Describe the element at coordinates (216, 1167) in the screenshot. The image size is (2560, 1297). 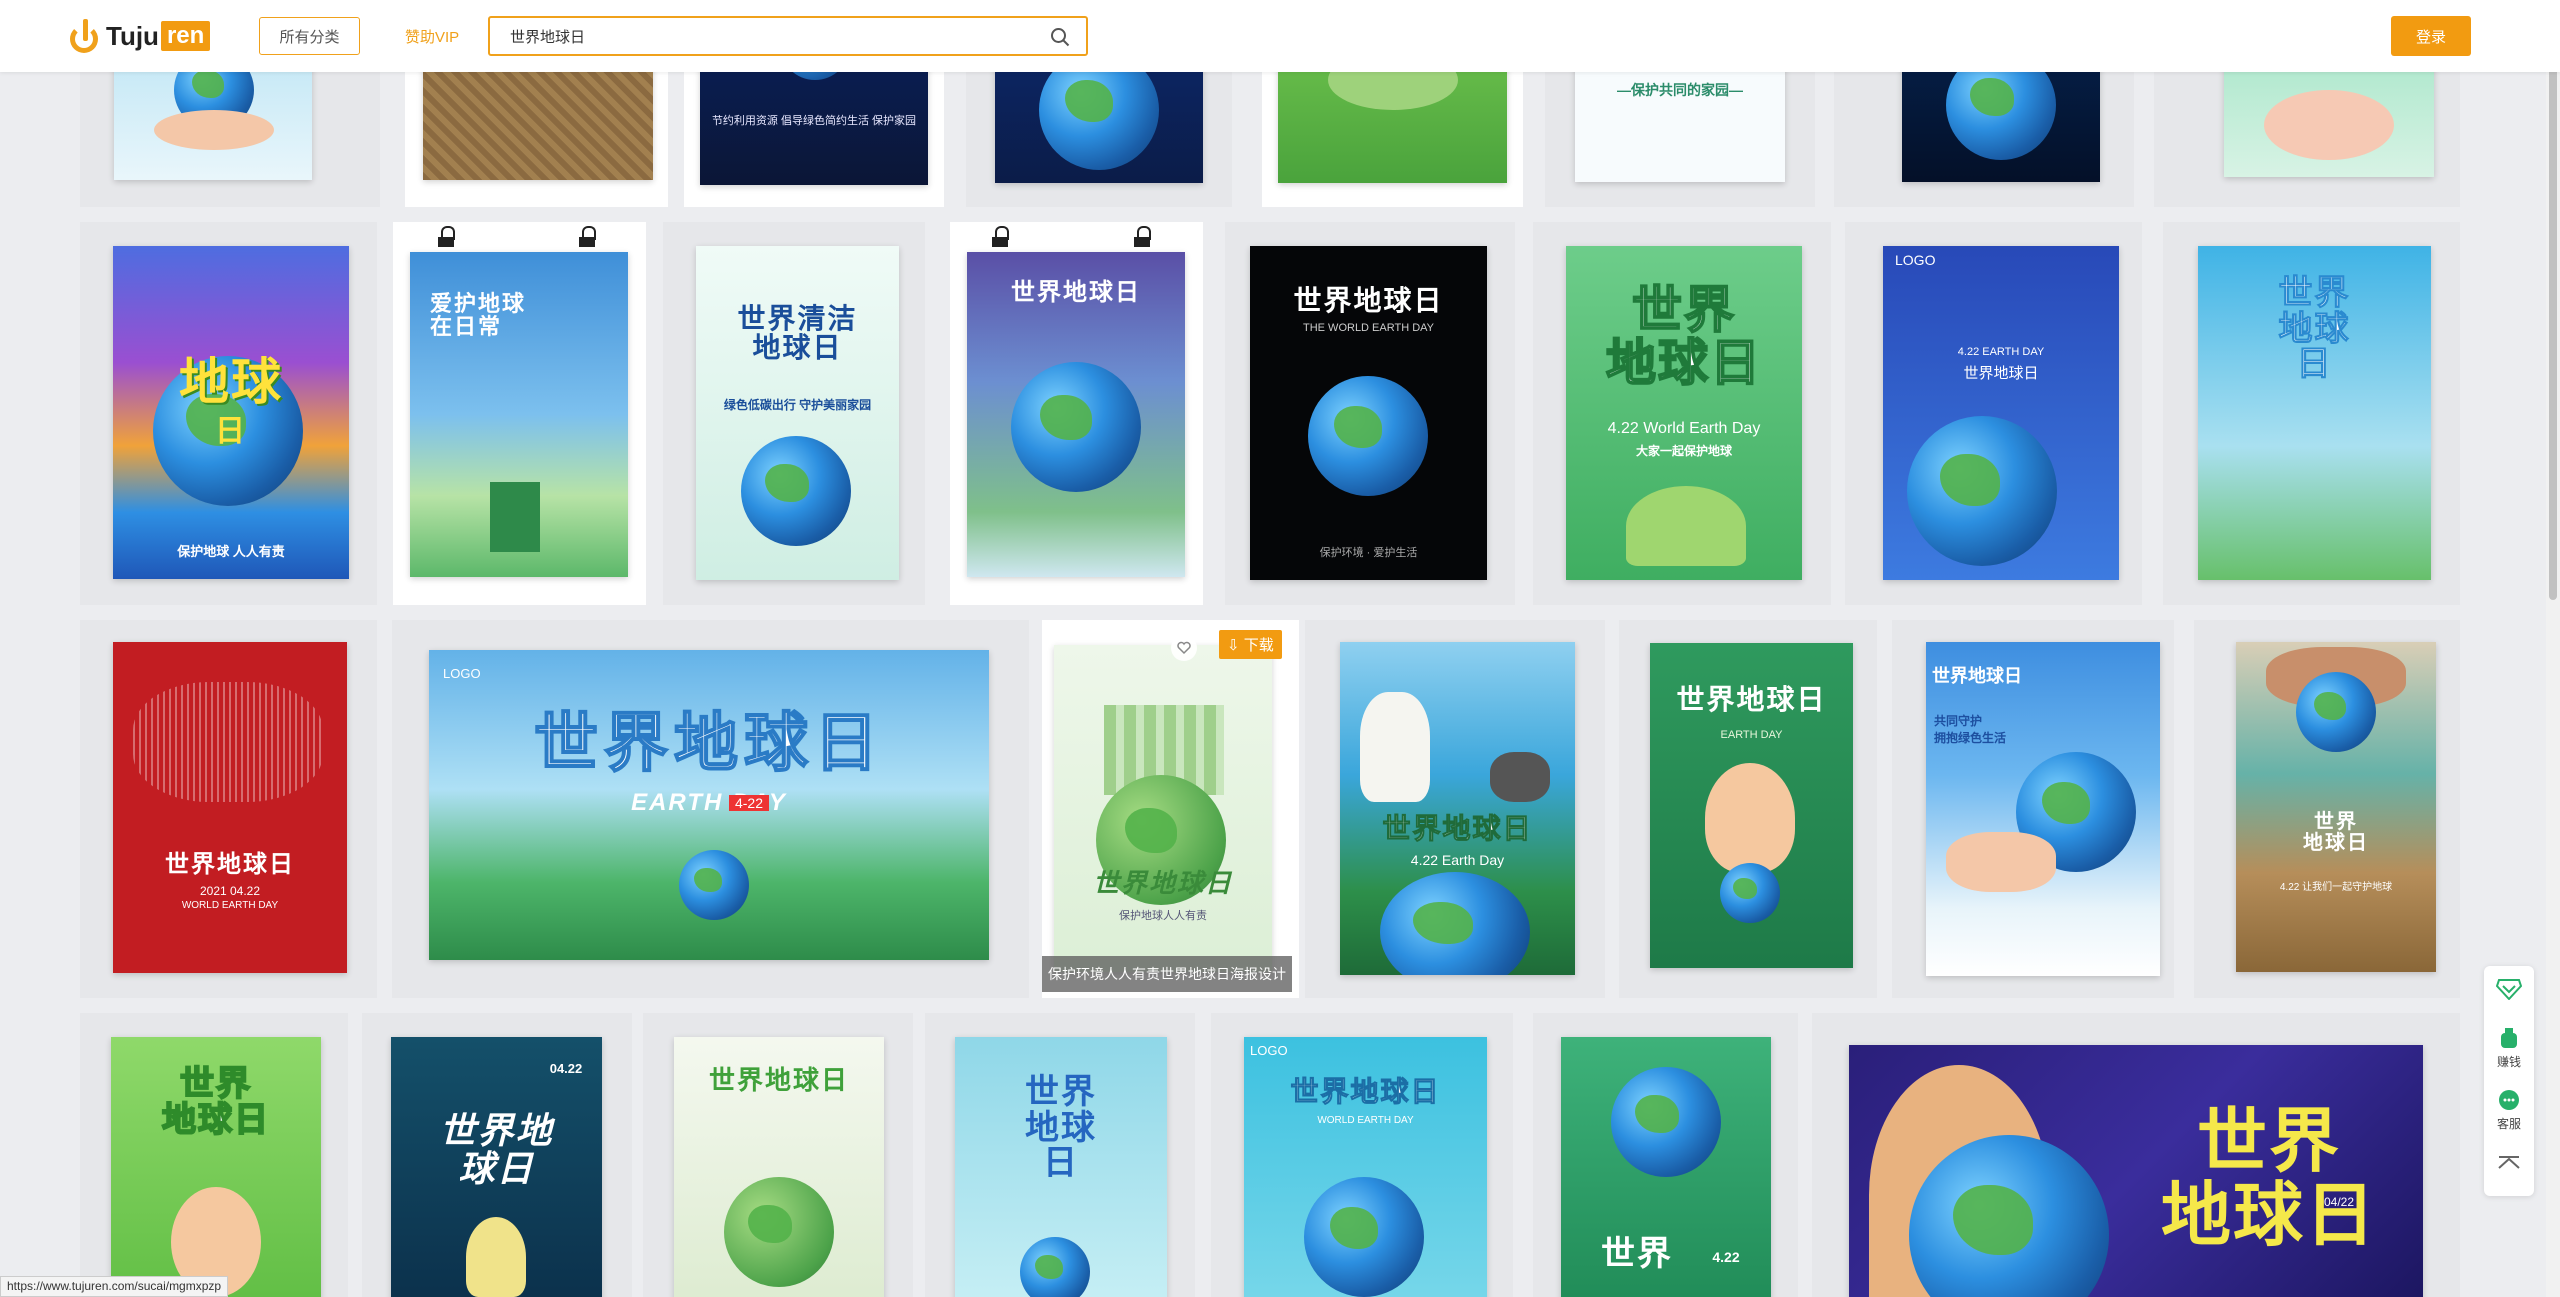
I see `poster-thumbnail: 世界 地球日` at that location.